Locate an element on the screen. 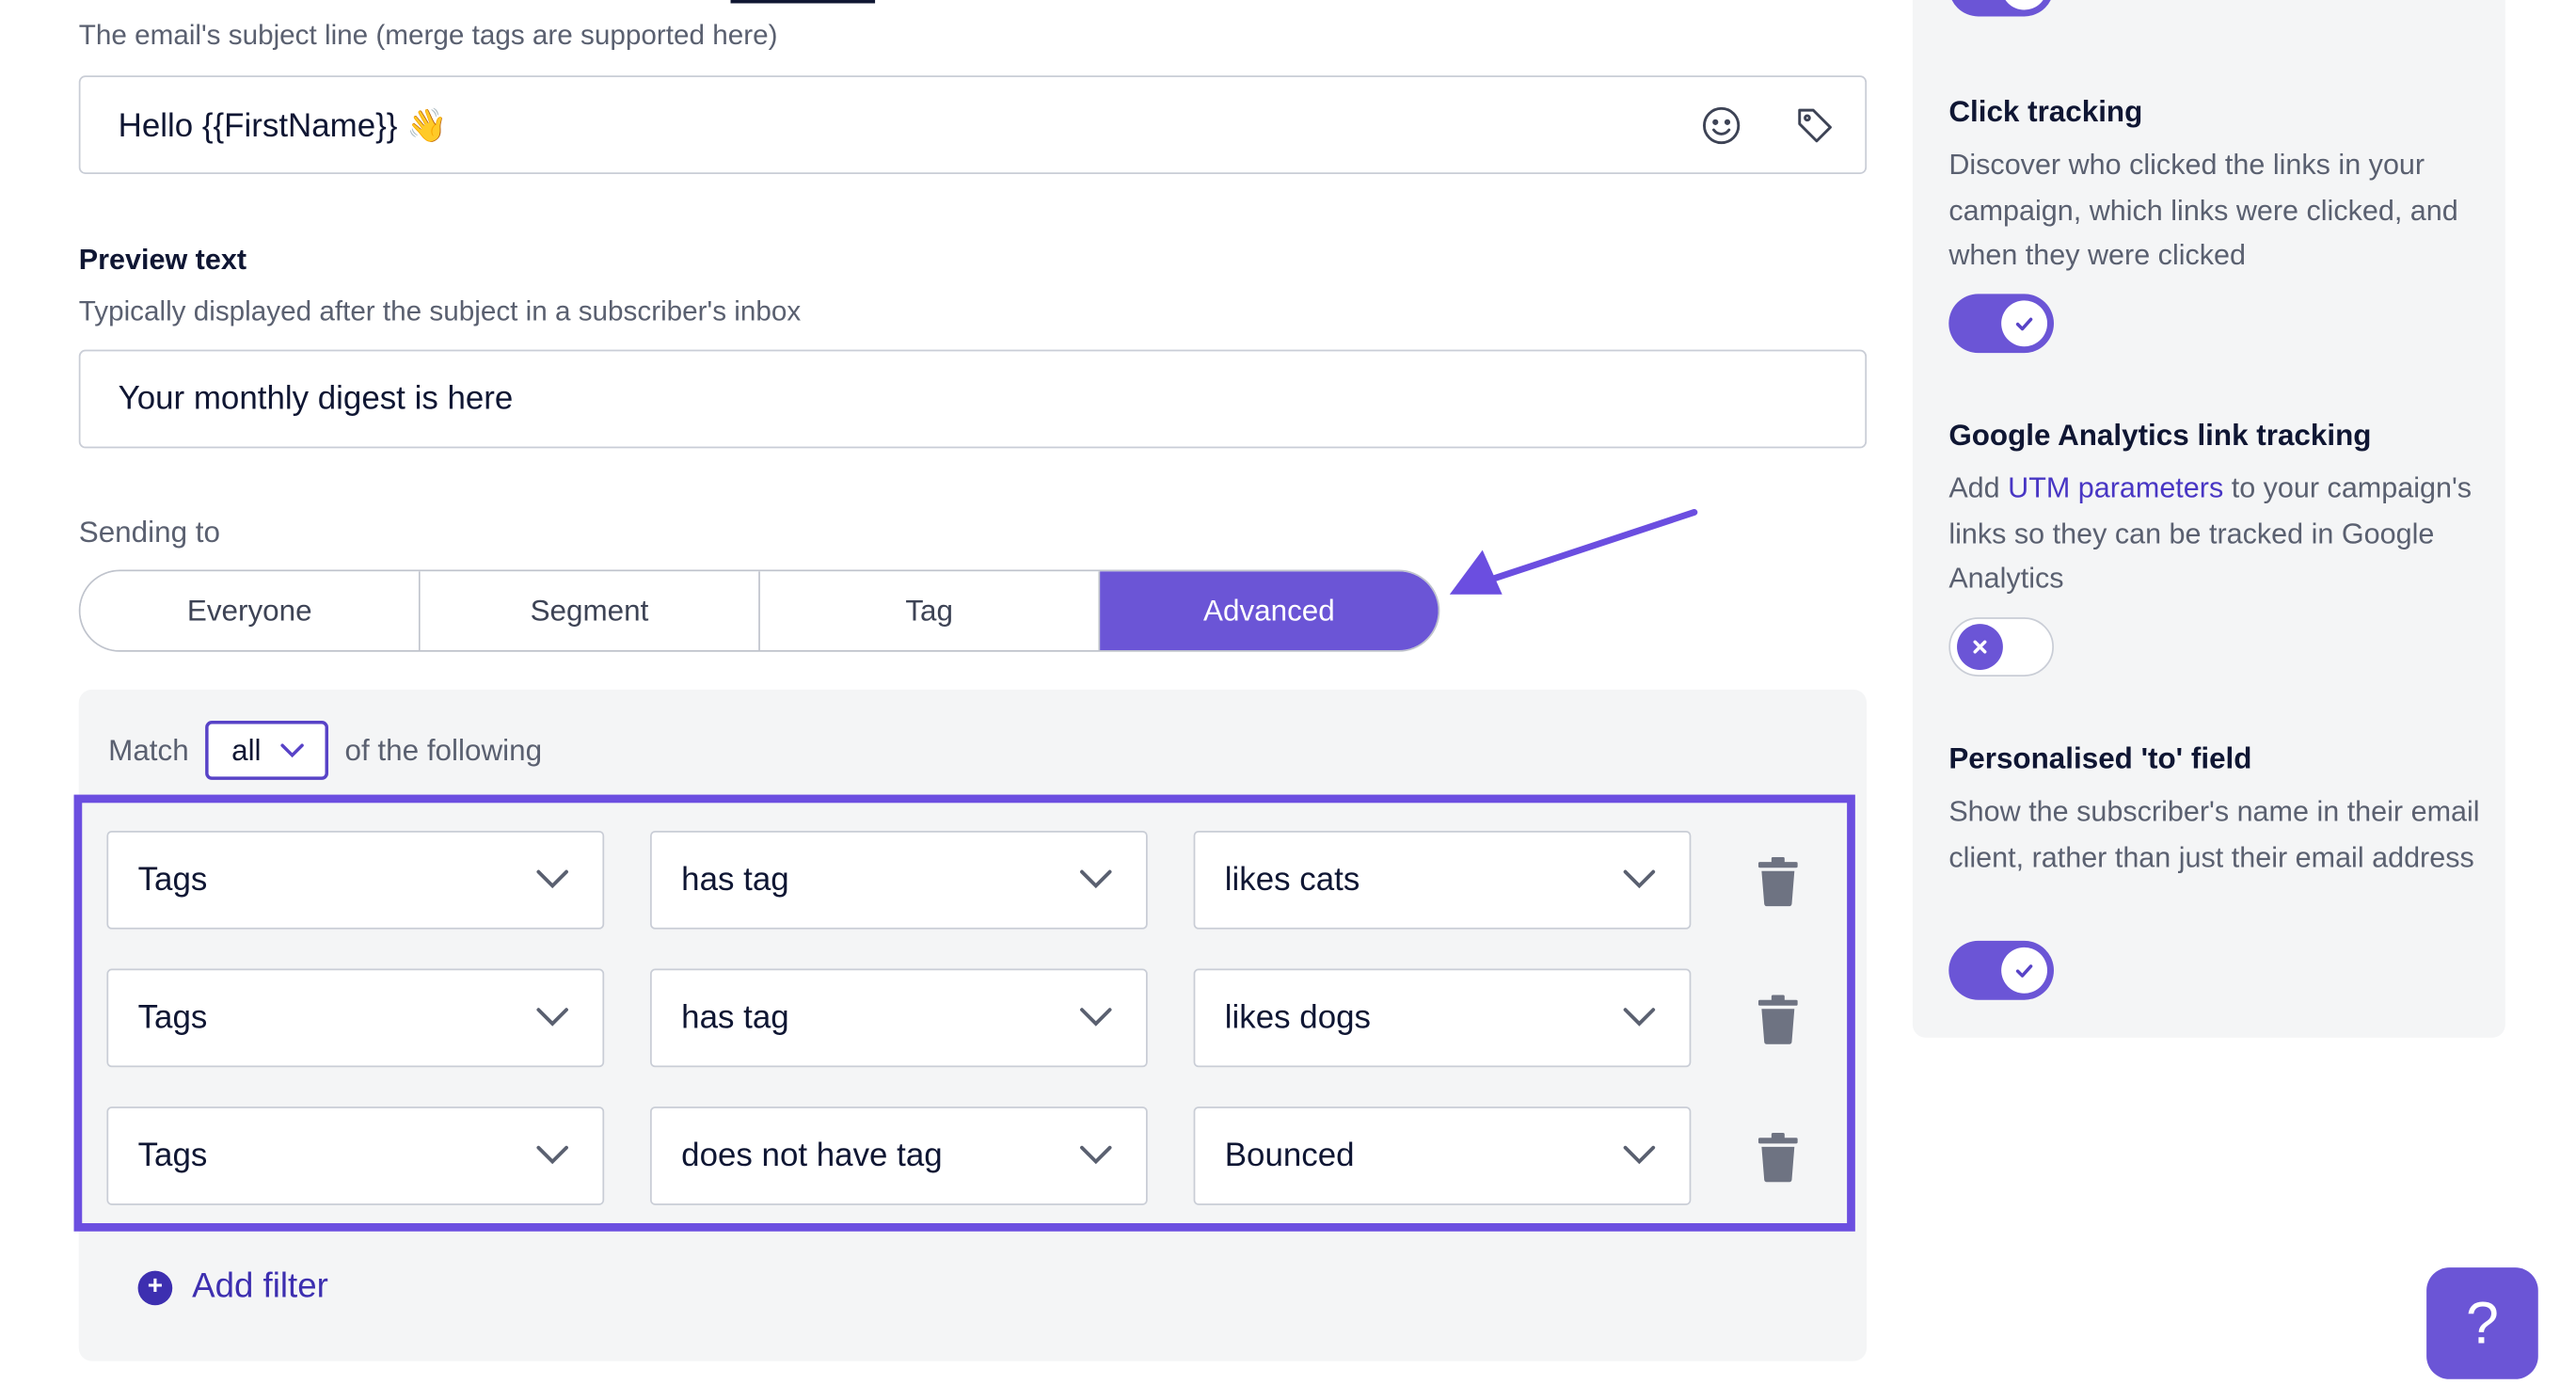 Image resolution: width=2576 pixels, height=1385 pixels. filter-operator-value: does not have tag is located at coordinates (812, 1155).